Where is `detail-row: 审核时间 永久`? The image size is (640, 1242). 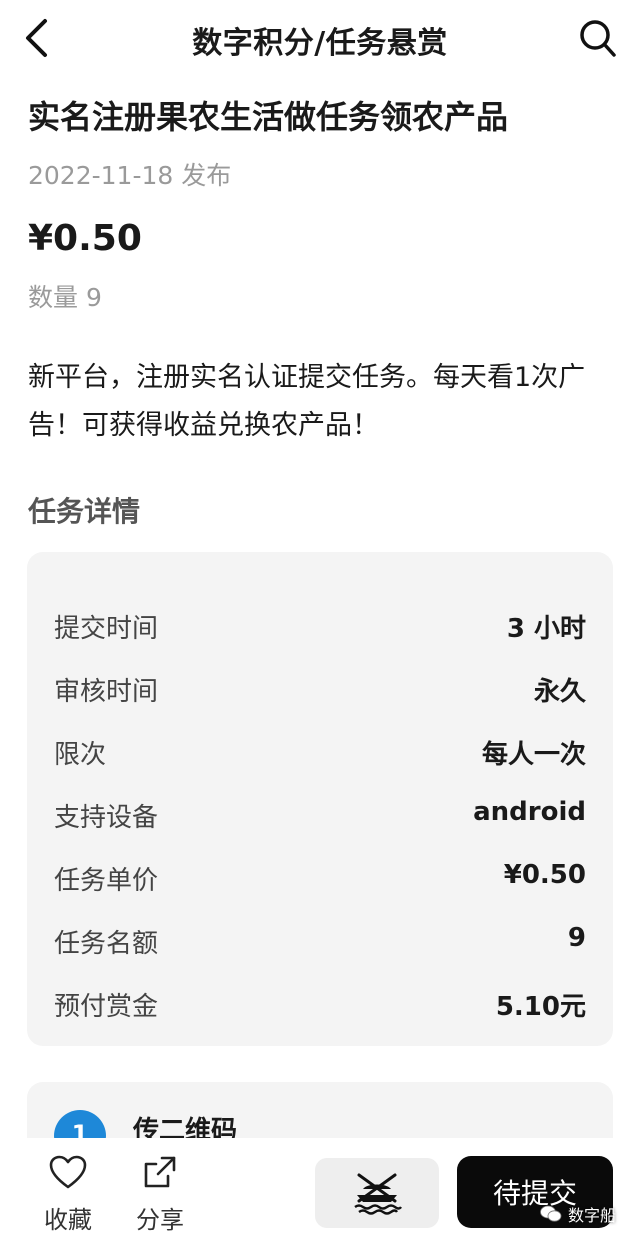
detail-row: 审核时间 永久 is located at coordinates (320, 691).